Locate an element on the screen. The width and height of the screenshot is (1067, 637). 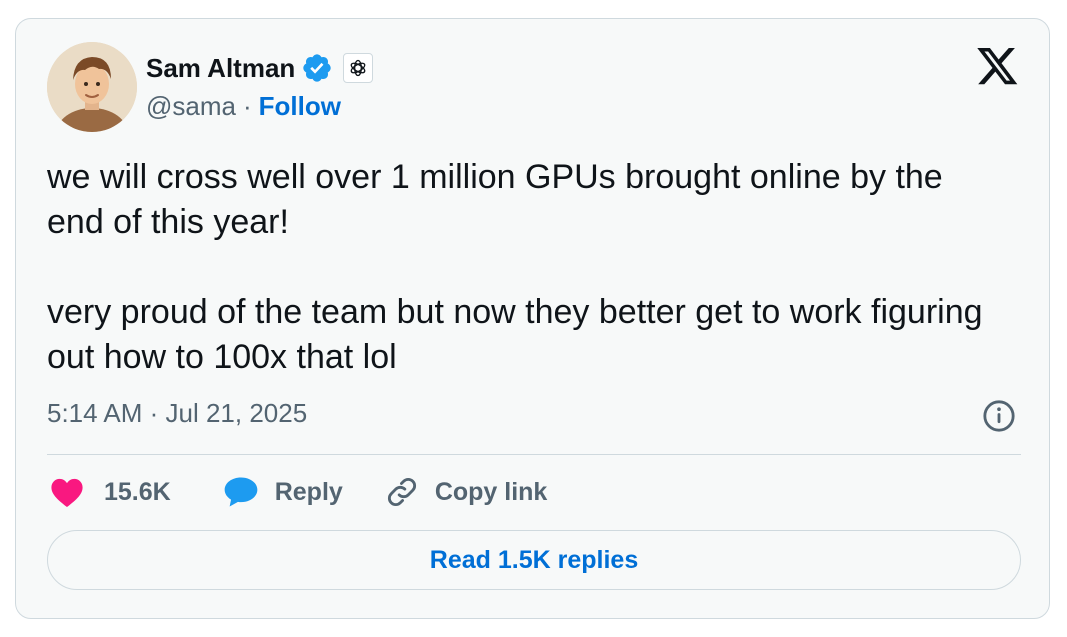
link-icon is located at coordinates (402, 492).